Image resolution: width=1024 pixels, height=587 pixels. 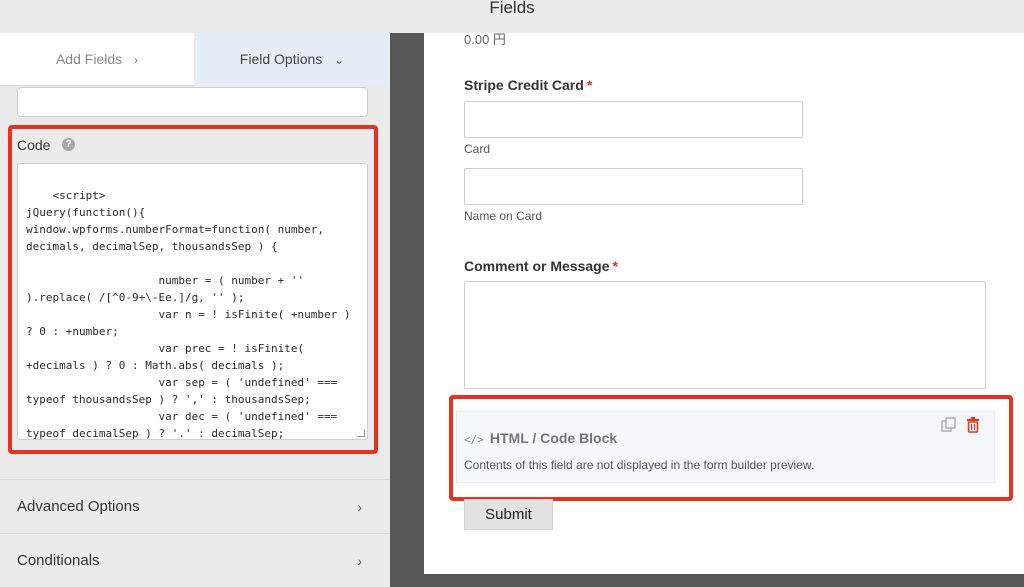 I want to click on stripe-card-label: Stripe Credit Card *, so click(x=528, y=85).